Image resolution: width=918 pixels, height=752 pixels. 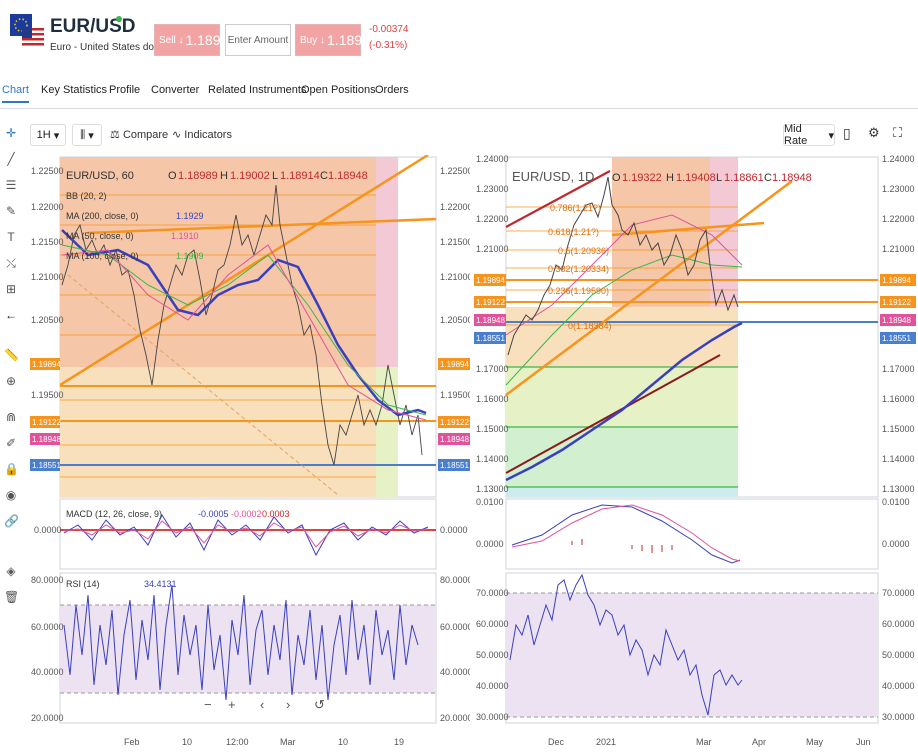 What do you see at coordinates (109, 47) in the screenshot?
I see `instrument-name: Euro - United States dollar` at bounding box center [109, 47].